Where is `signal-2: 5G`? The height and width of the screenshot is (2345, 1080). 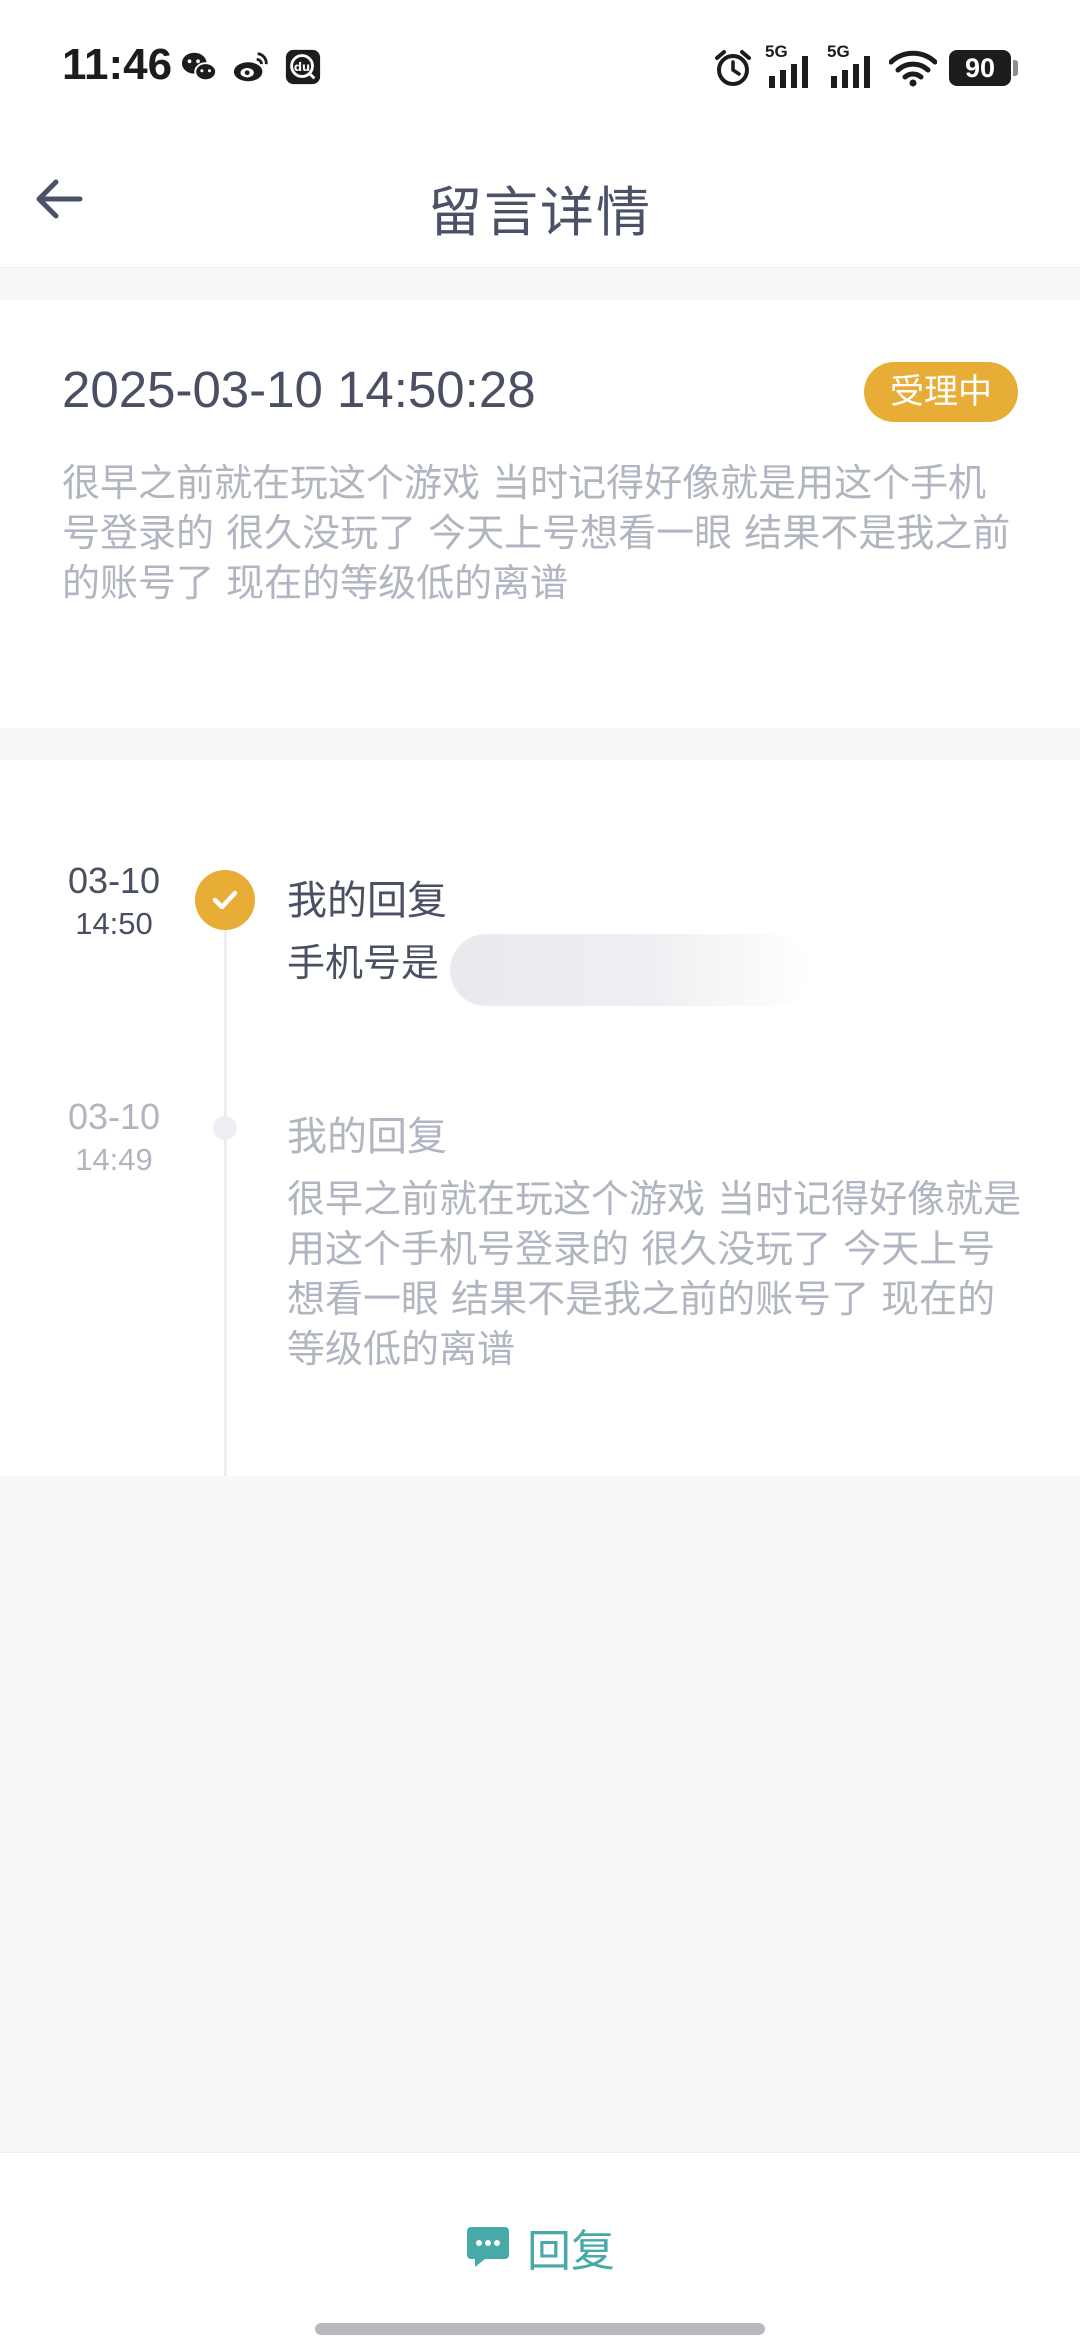
signal-2: 5G is located at coordinates (852, 66).